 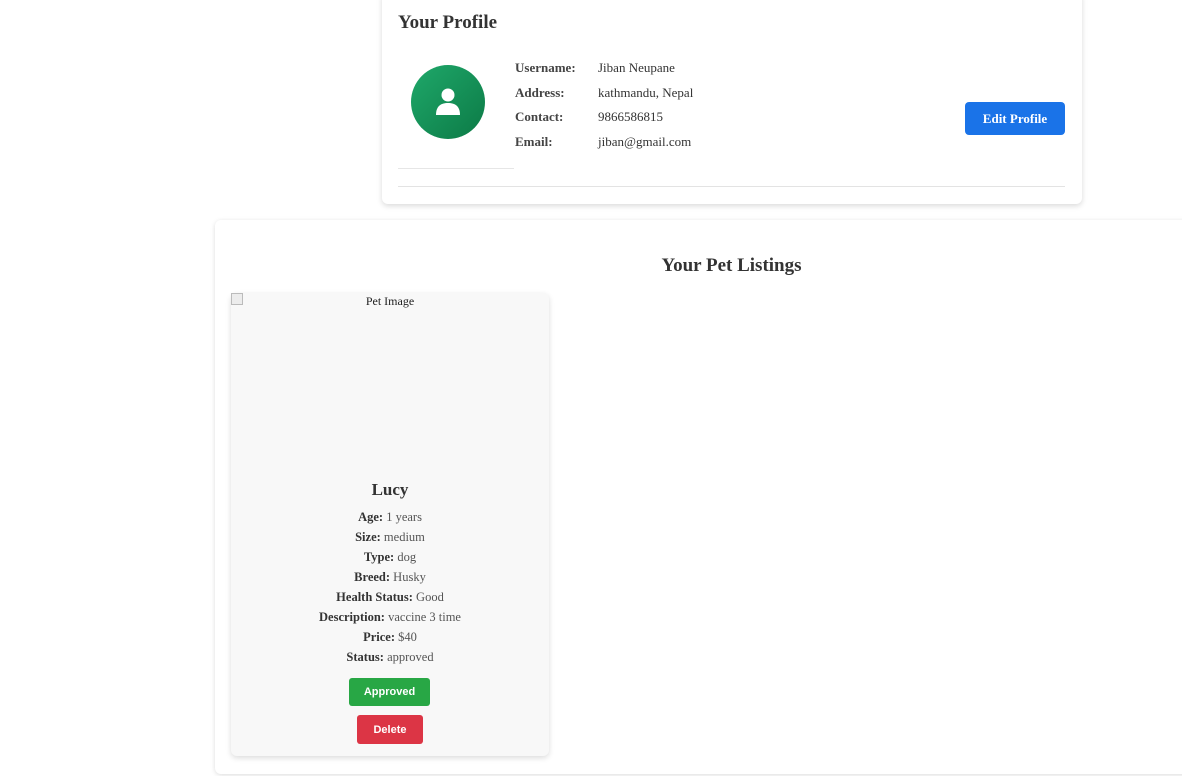 What do you see at coordinates (407, 557) in the screenshot?
I see `attr-value: dog` at bounding box center [407, 557].